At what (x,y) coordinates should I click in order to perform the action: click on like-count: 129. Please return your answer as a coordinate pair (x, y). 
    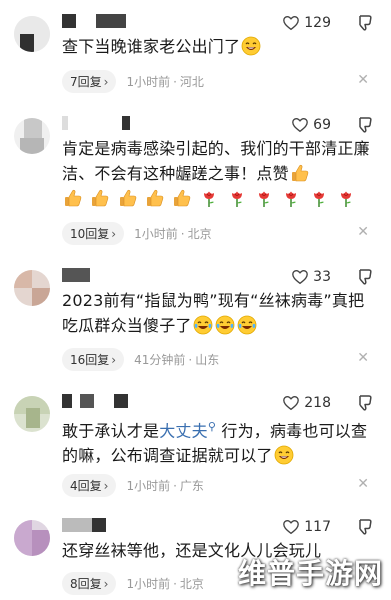
    Looking at the image, I should click on (317, 23).